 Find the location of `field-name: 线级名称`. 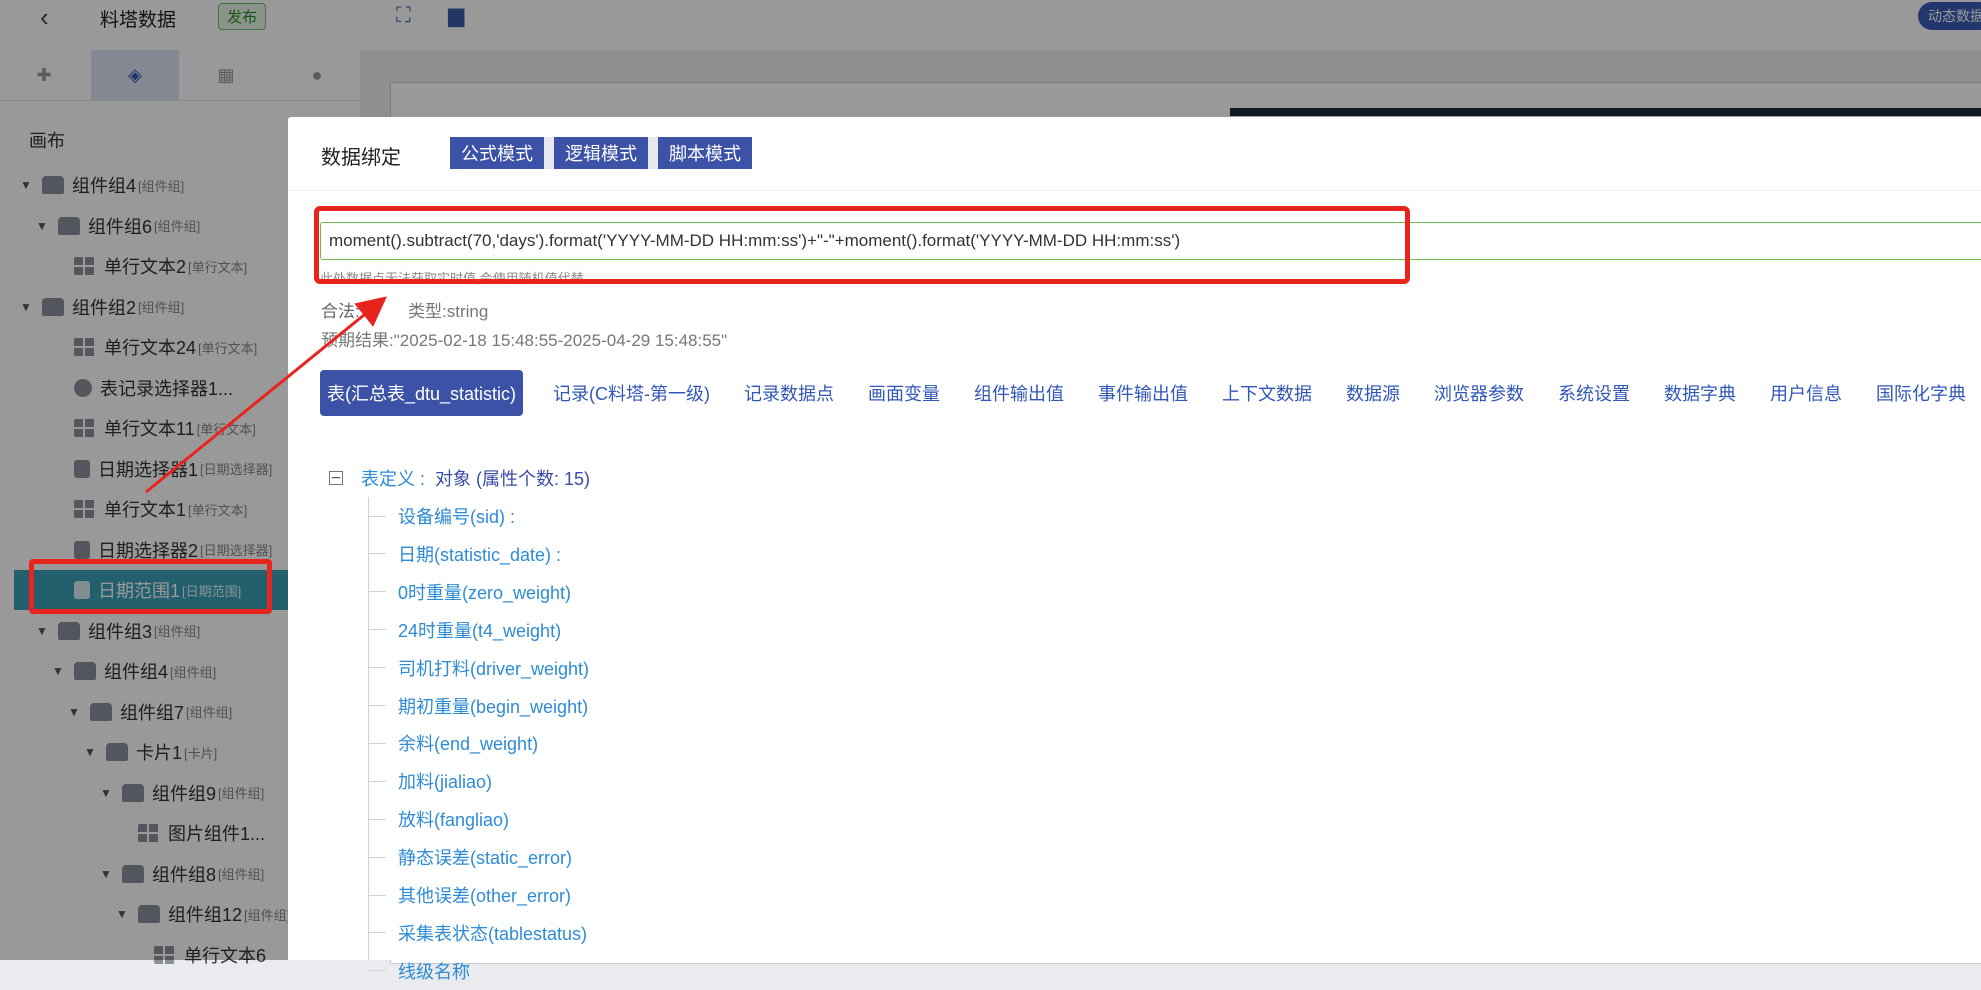

field-name: 线级名称 is located at coordinates (434, 971).